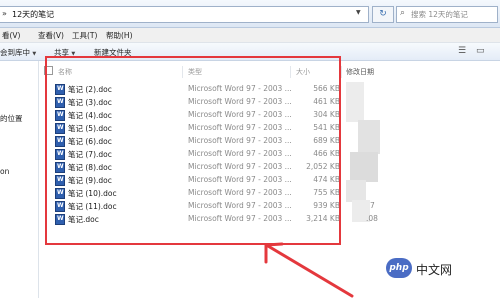  I want to click on view-options-icon: ☰, so click(462, 51).